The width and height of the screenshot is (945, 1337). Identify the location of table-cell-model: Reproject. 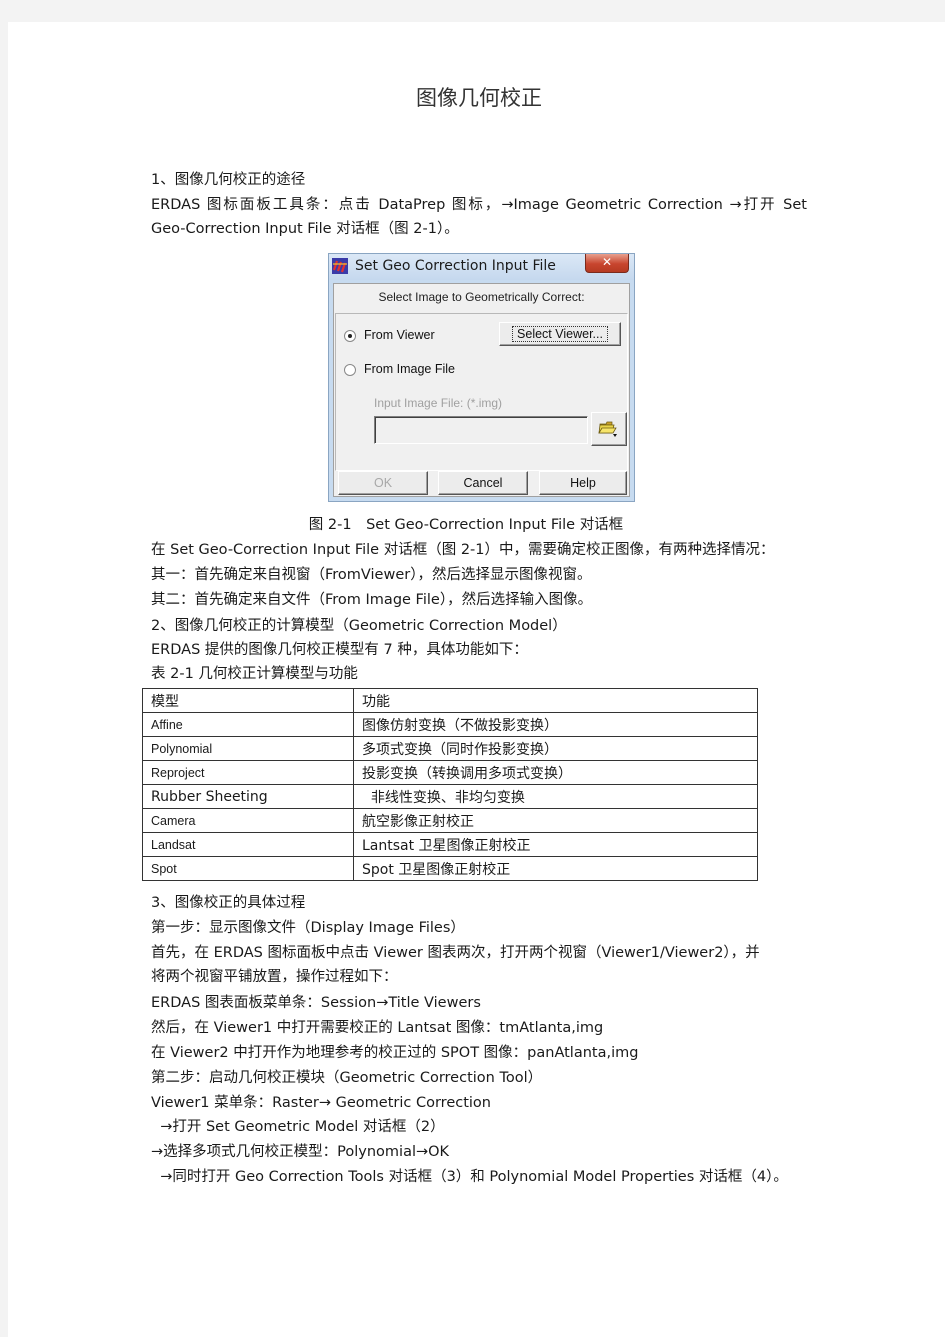
(248, 772).